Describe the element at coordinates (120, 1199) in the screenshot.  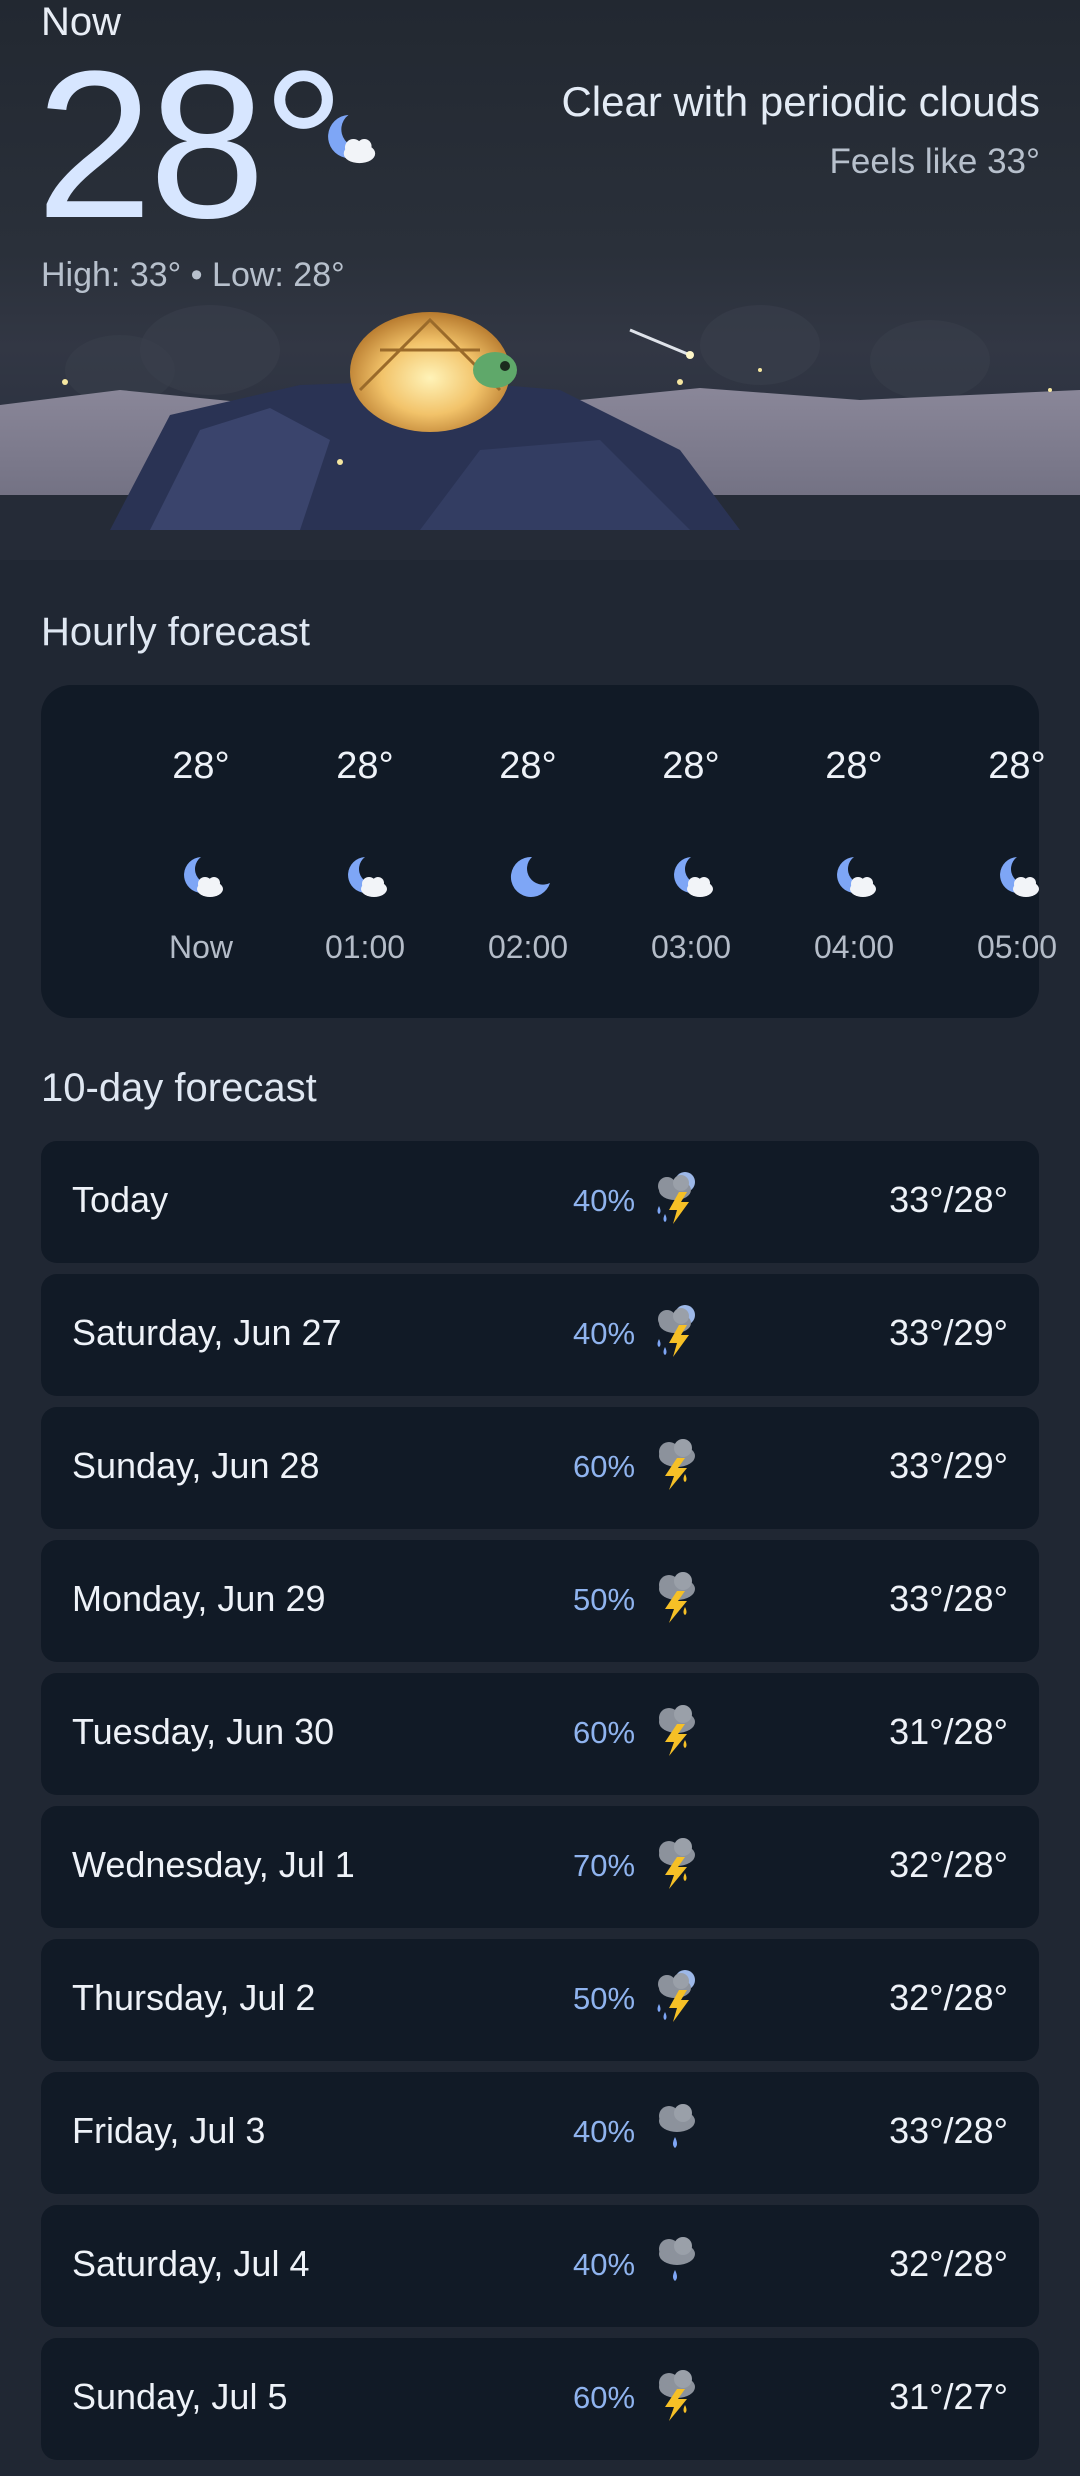
I see `day-label: Today` at that location.